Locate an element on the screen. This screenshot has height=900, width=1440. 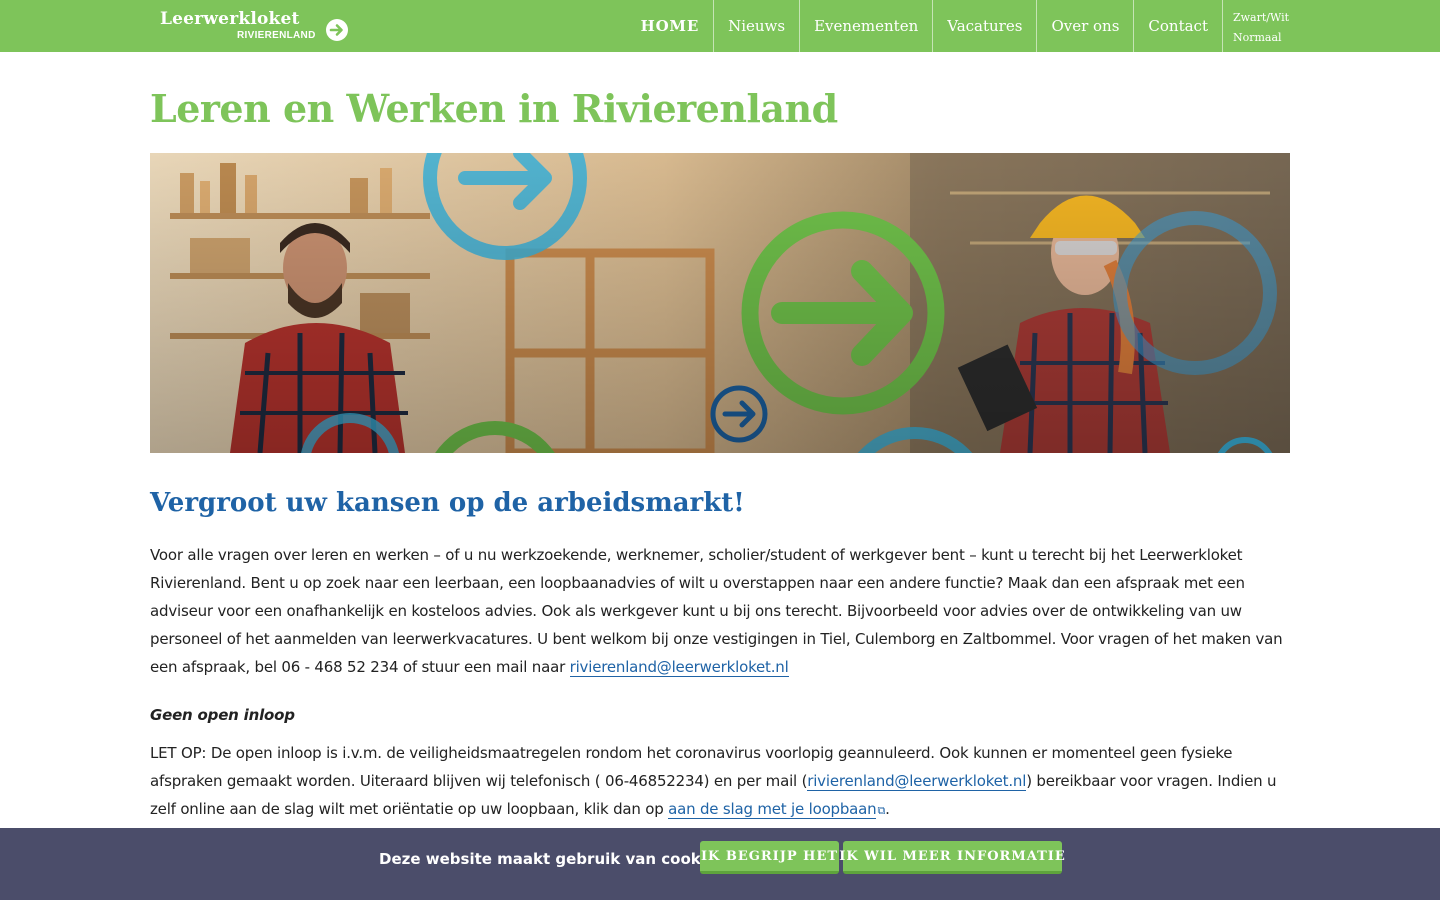
page-title: Leren en Werken in Rivierenland is located at coordinates (494, 108).